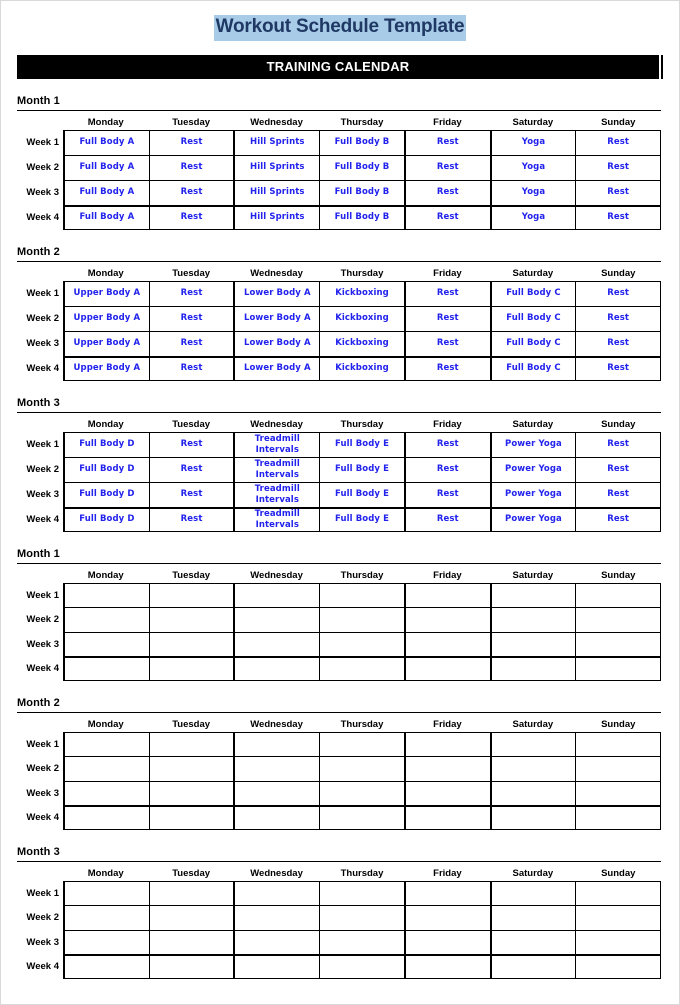  I want to click on schedule-cell: Treadmill Intervals, so click(276, 494).